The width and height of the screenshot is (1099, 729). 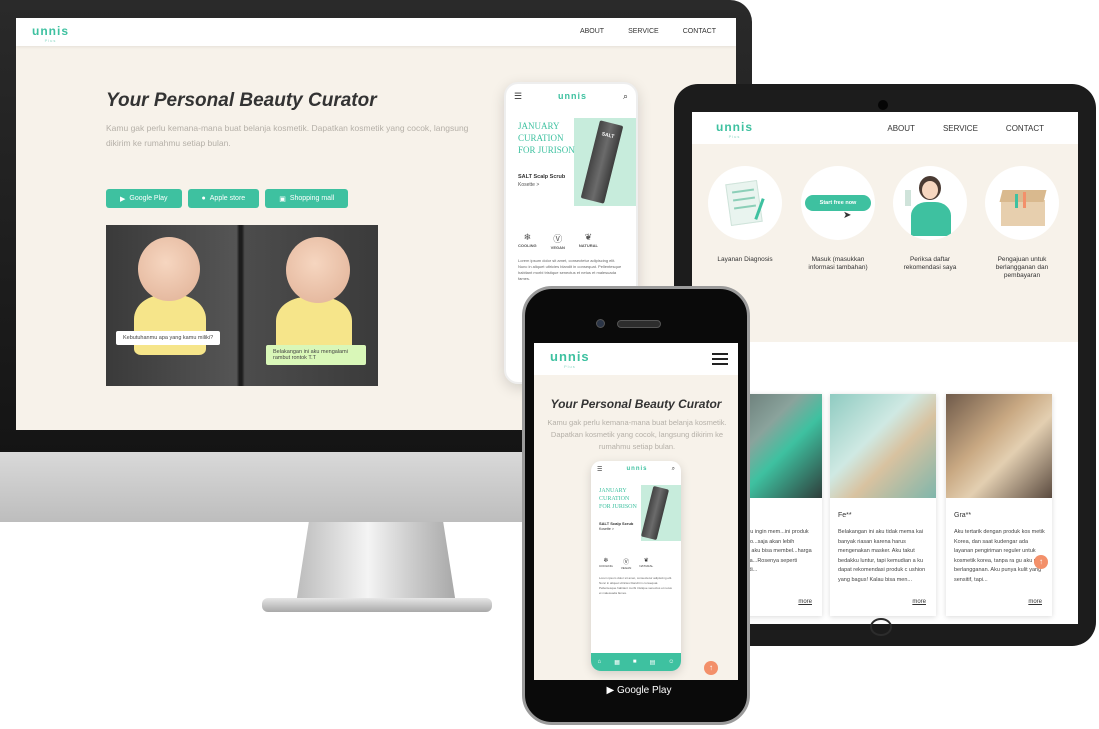 What do you see at coordinates (745, 203) in the screenshot?
I see `checklist-icon` at bounding box center [745, 203].